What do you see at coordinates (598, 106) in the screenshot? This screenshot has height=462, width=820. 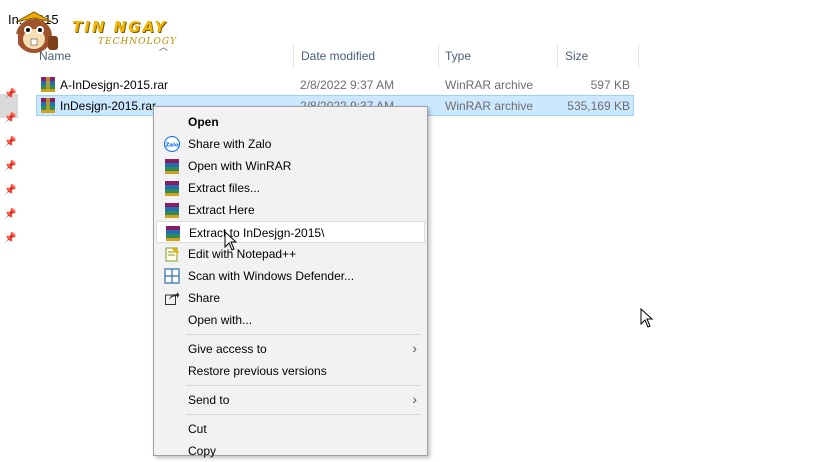 I see `file-size: 535,169 KB` at bounding box center [598, 106].